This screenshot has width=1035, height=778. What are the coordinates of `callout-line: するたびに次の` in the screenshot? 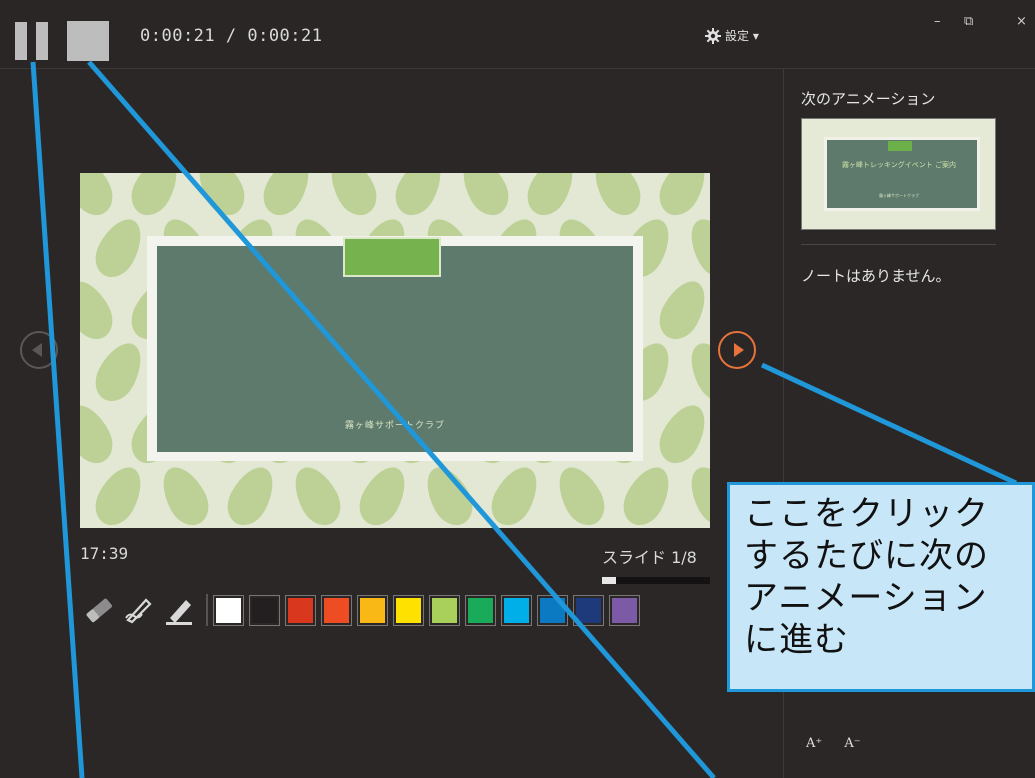 It's located at (866, 556).